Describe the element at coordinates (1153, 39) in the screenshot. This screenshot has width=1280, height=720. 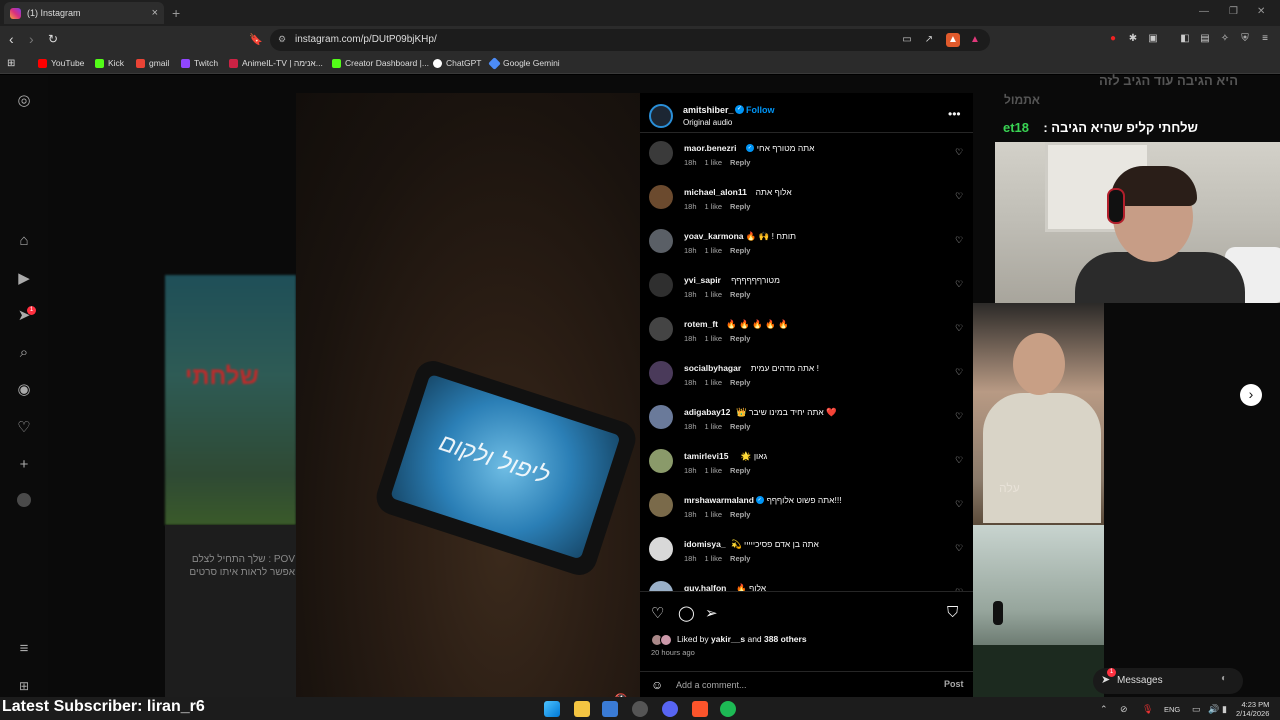
I see `extension-box-icon: ▣` at that location.